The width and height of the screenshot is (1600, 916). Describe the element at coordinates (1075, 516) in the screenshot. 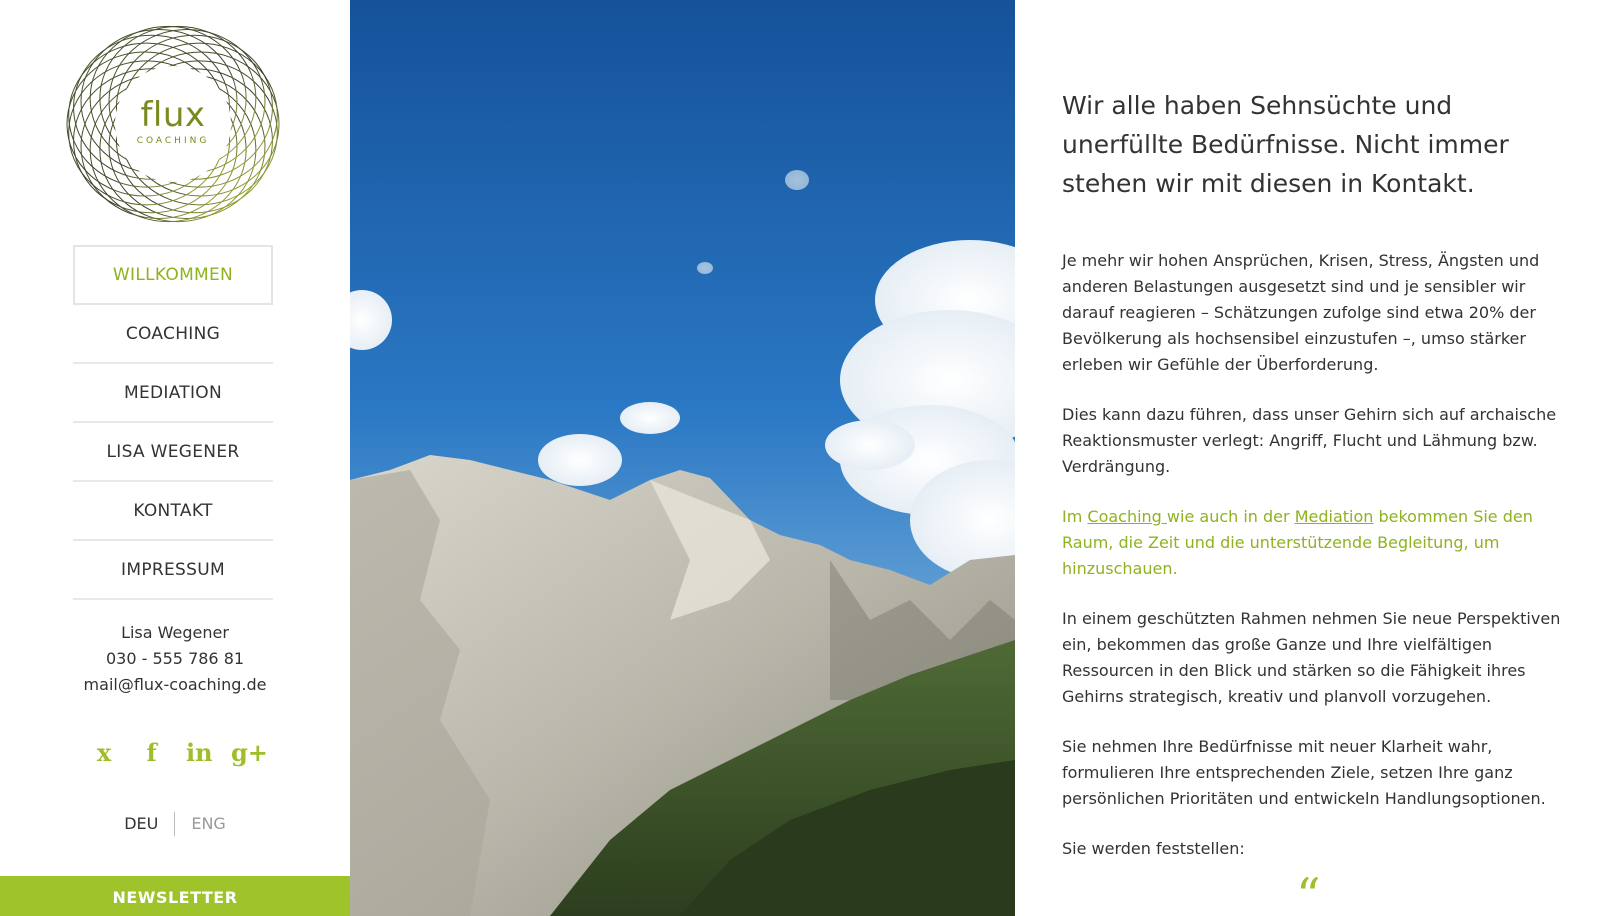

I see `highlight-prefix: Im` at that location.